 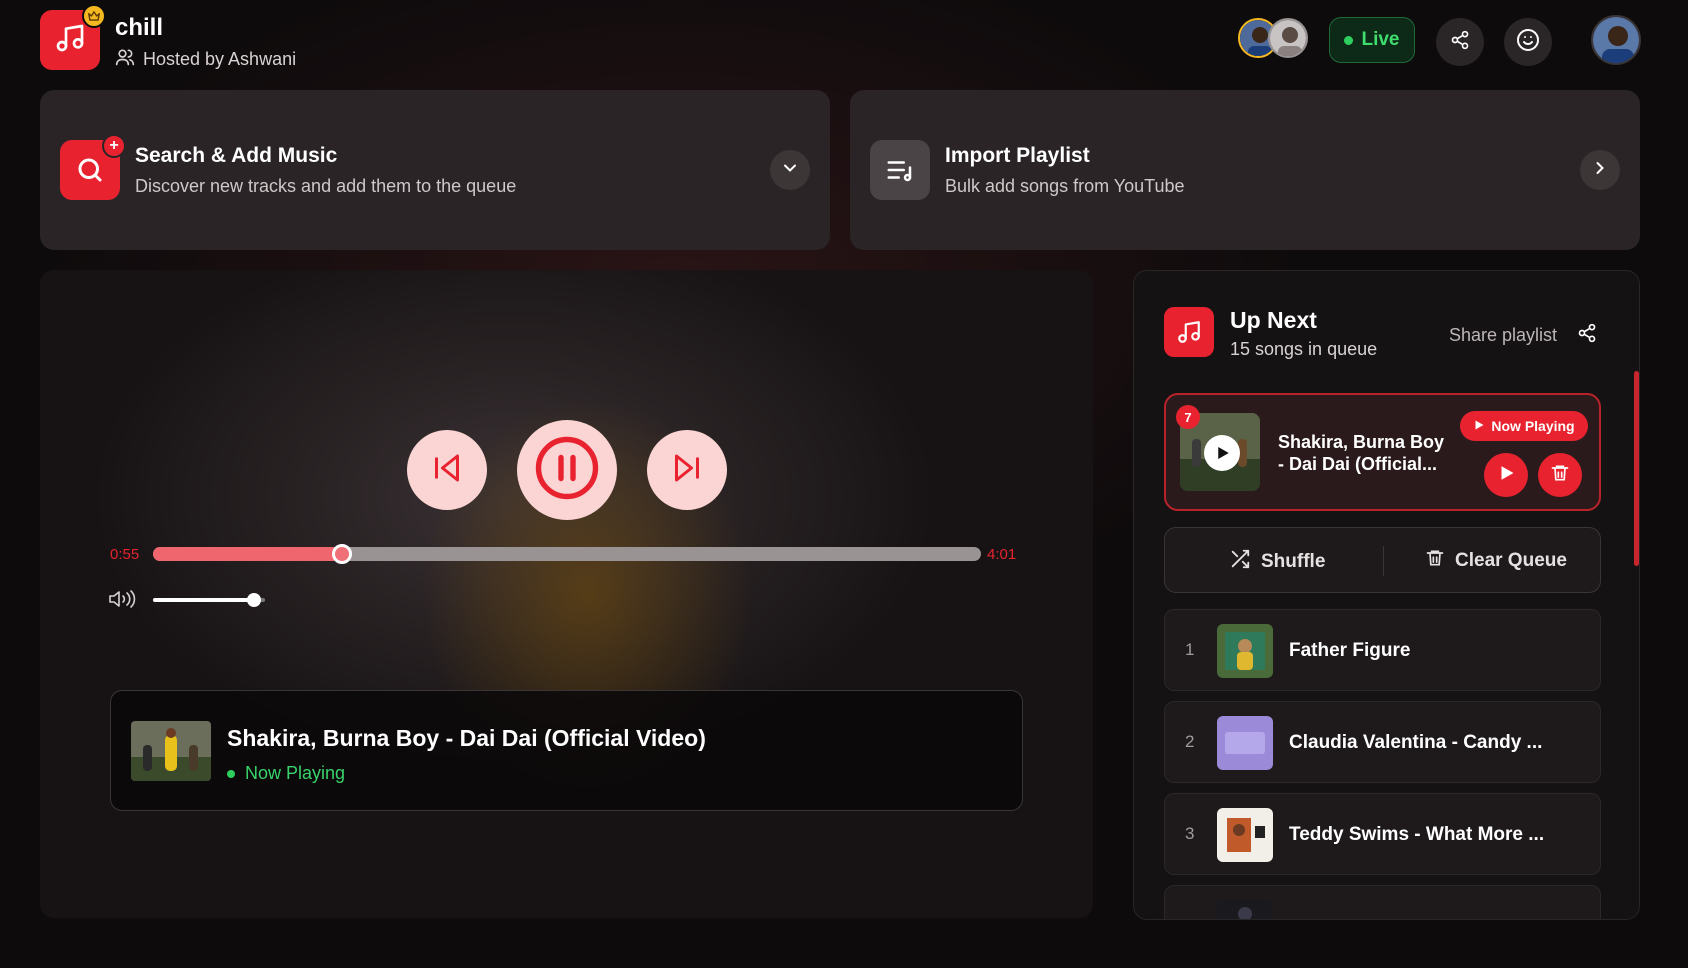 I want to click on room-name: chill, so click(x=139, y=27).